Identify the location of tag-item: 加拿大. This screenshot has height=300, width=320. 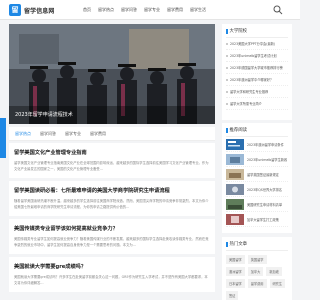
(255, 271).